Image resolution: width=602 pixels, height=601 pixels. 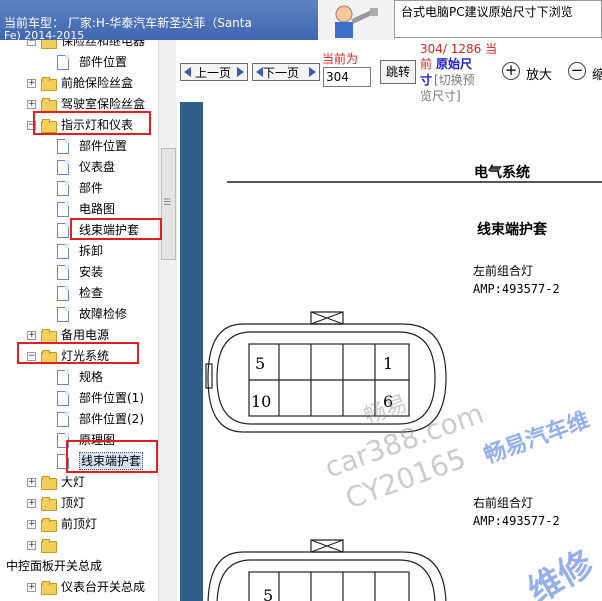 I want to click on browse-tip: 台式电脑PC建议原始尺寸下浏览, so click(x=498, y=19).